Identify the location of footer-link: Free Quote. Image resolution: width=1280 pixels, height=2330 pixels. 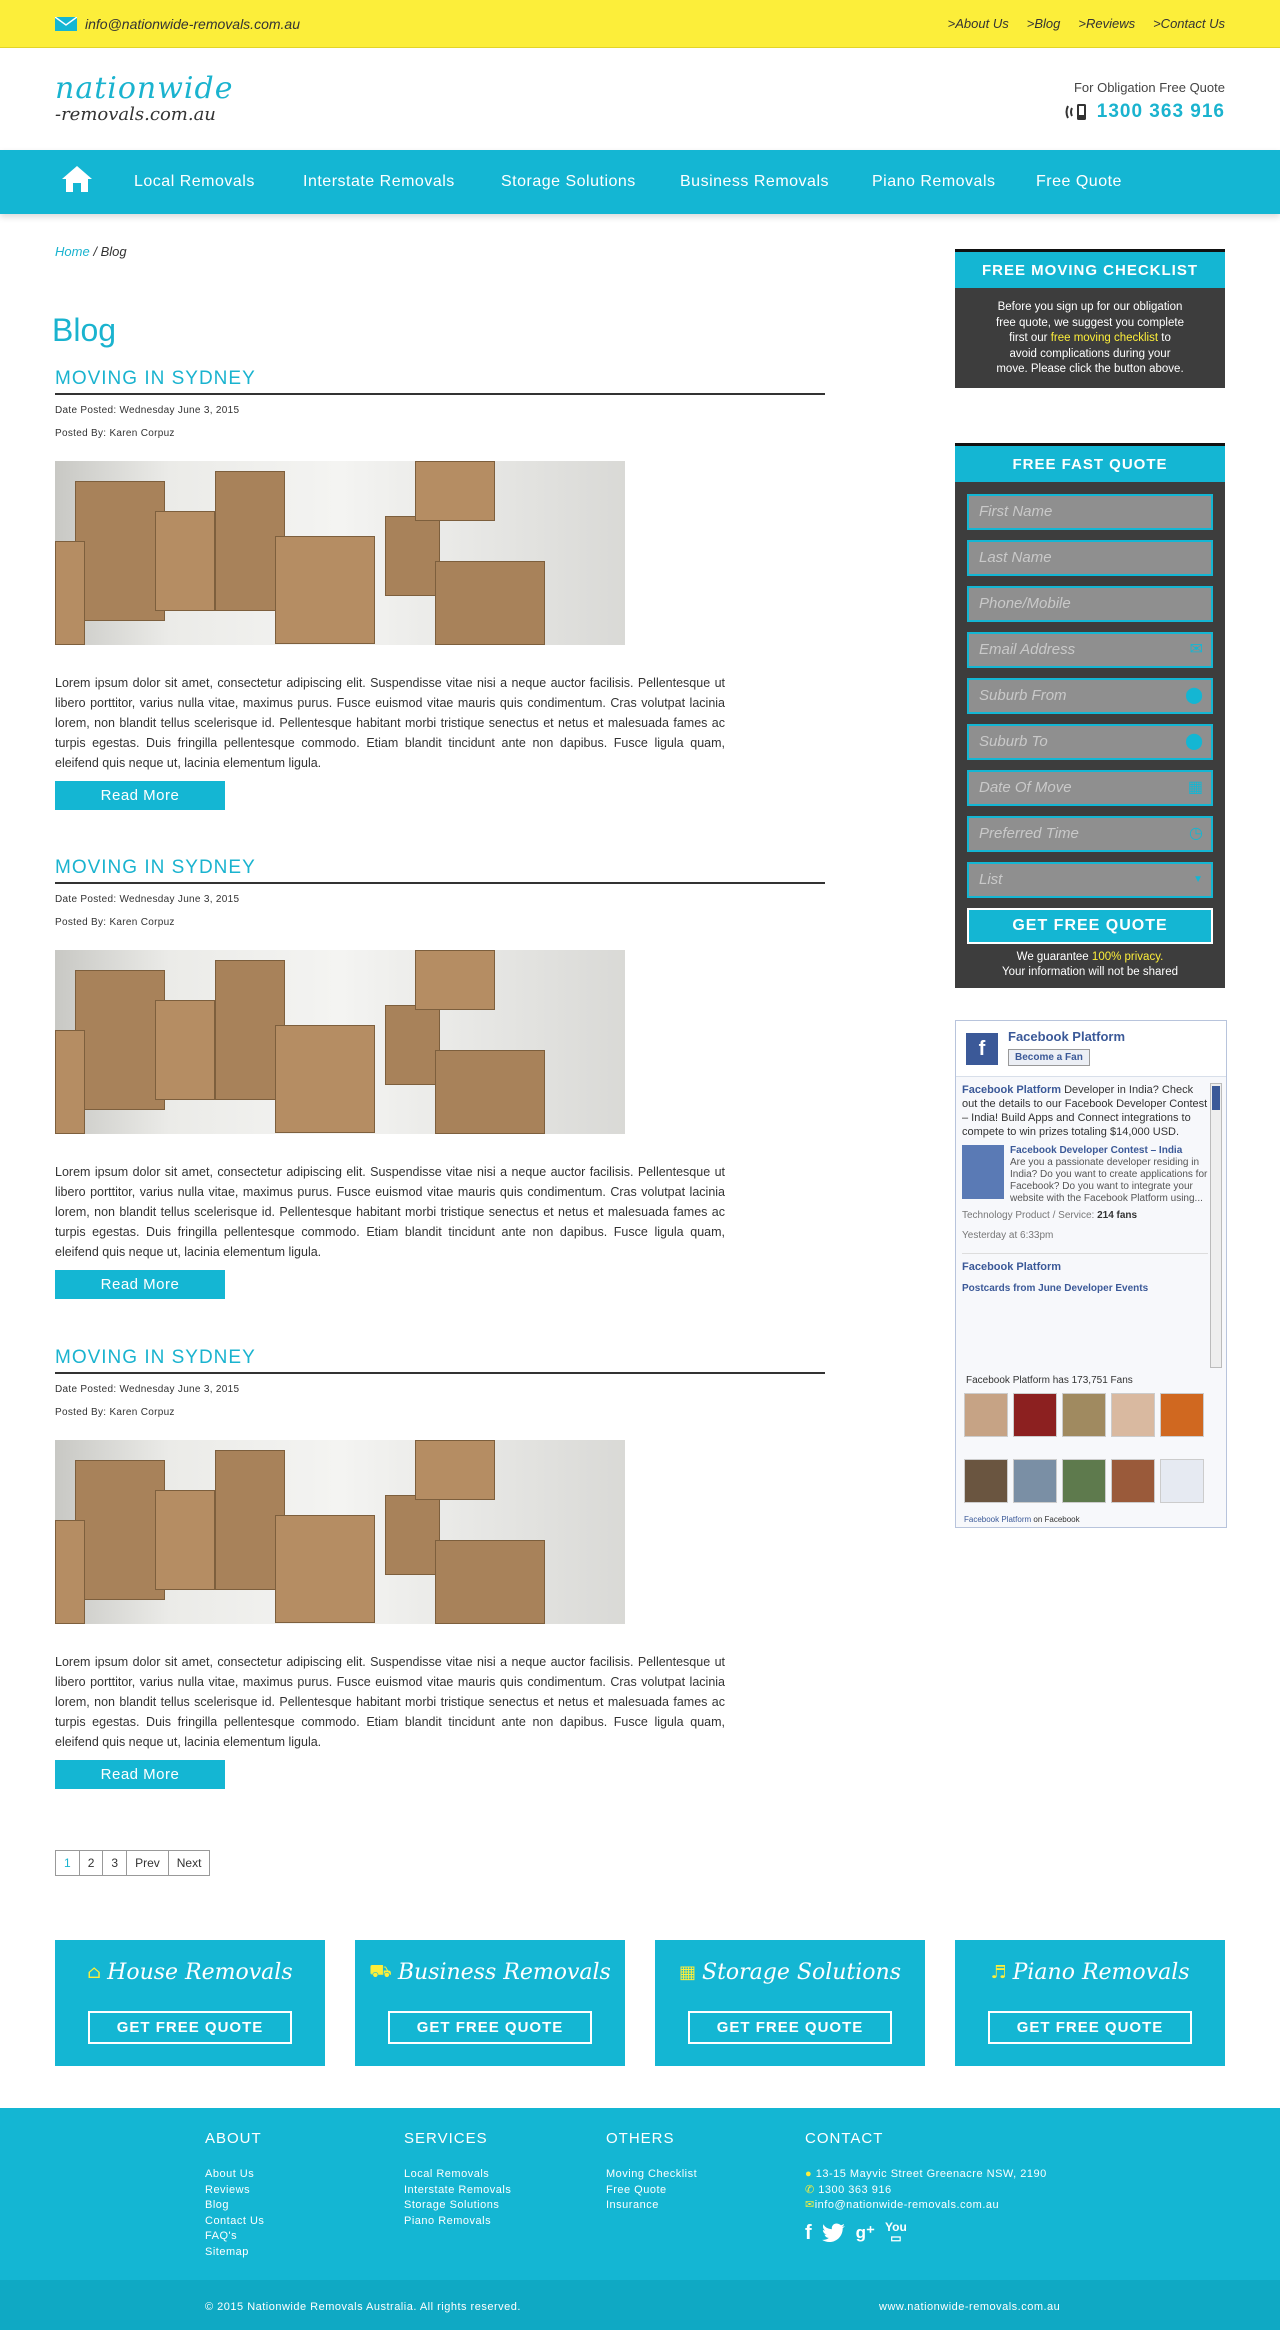
(651, 2191).